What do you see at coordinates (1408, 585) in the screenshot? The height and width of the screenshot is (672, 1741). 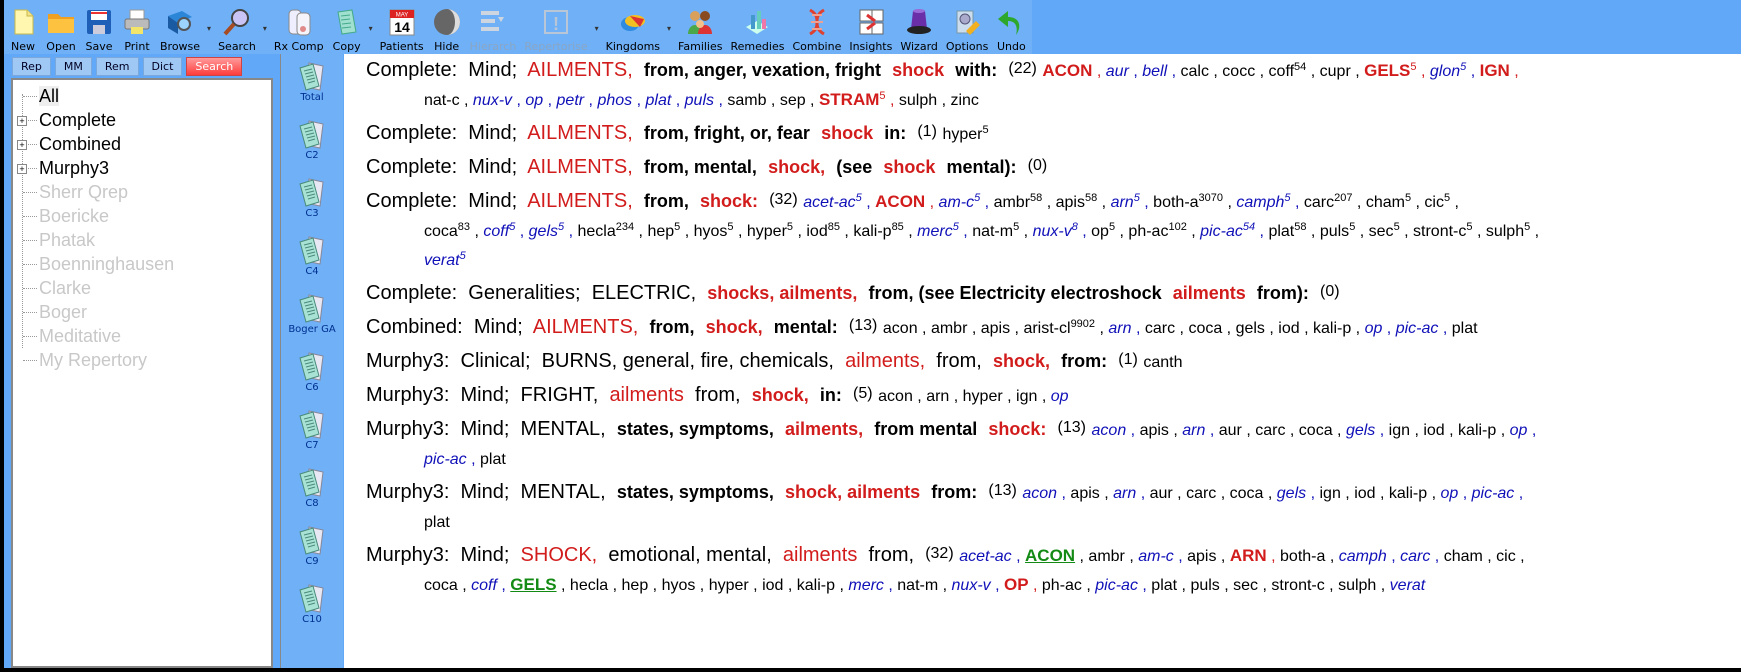 I see `remedy-link: verat` at bounding box center [1408, 585].